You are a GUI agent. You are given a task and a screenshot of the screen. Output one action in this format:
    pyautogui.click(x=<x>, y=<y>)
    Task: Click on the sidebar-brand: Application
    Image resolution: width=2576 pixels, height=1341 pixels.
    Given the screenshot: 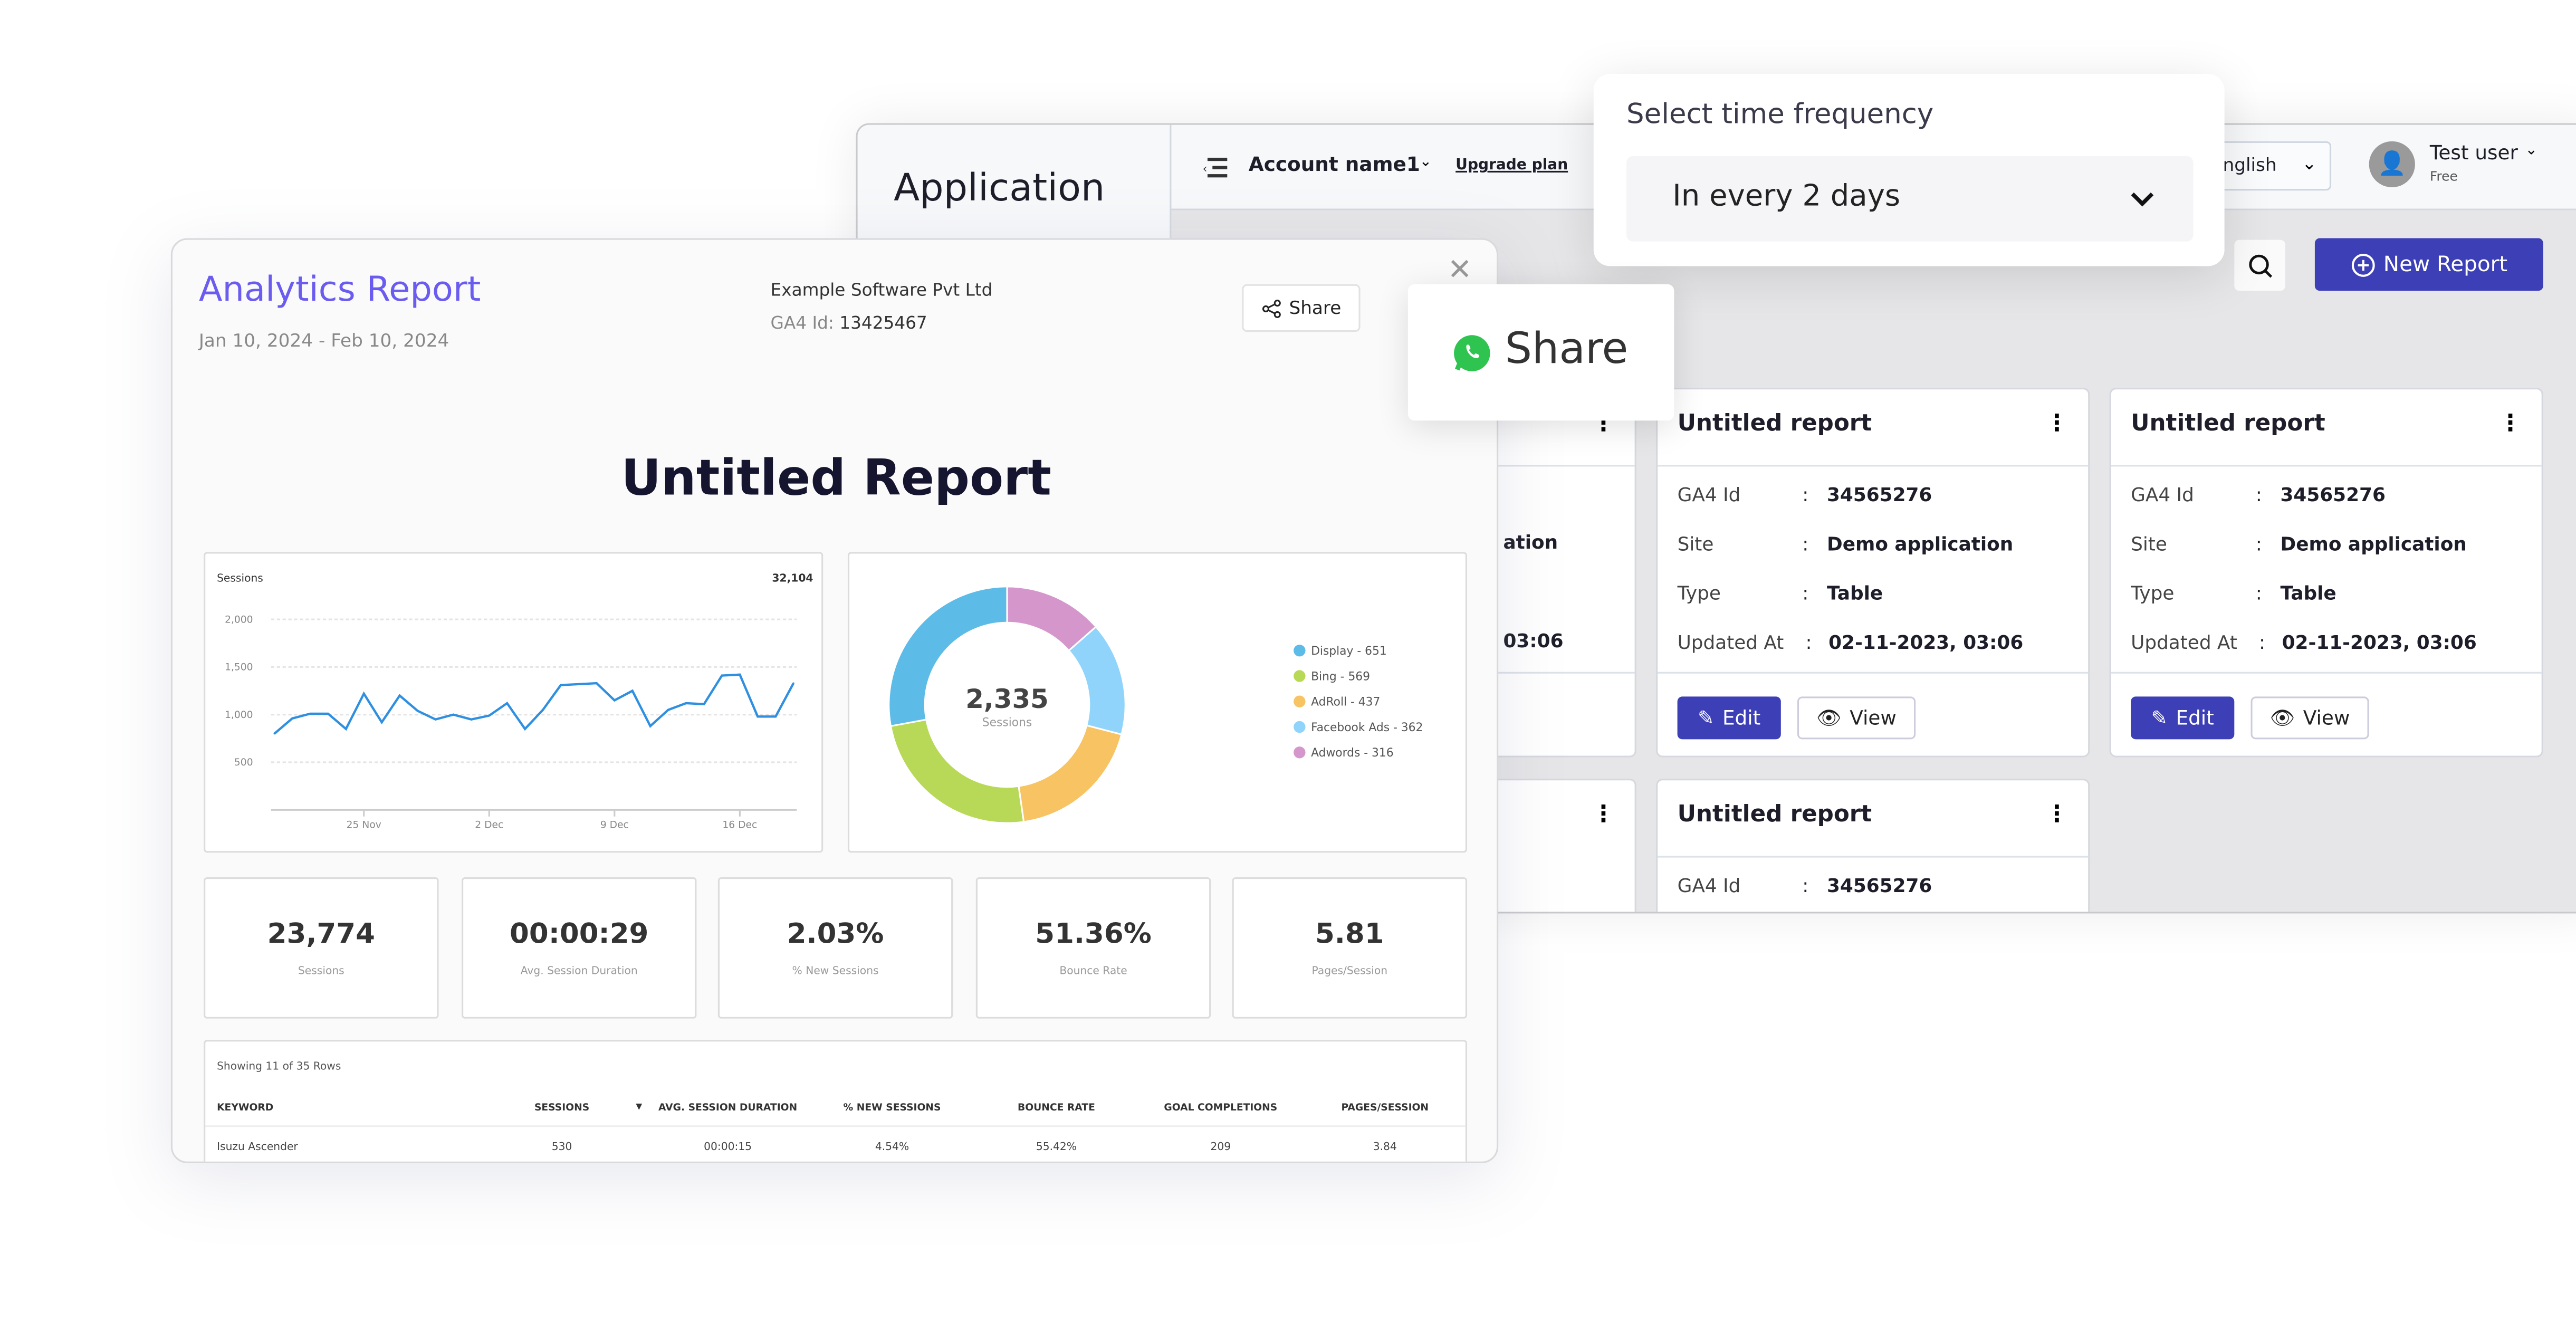 What is the action you would take?
    pyautogui.click(x=1014, y=182)
    